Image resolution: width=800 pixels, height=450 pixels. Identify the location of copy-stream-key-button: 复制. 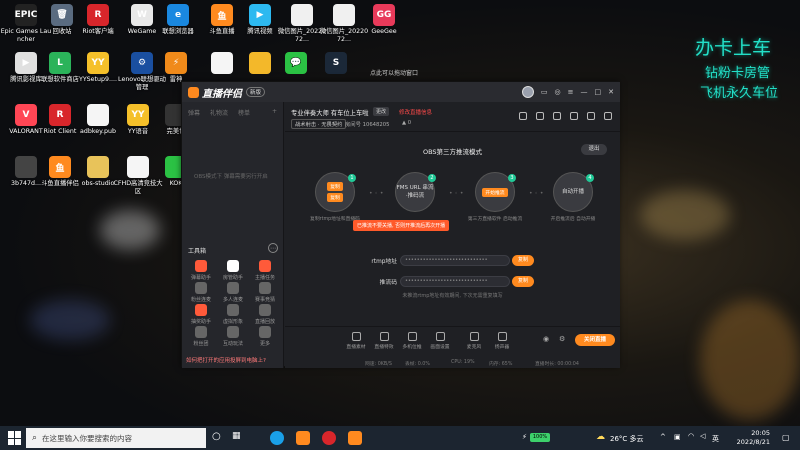
(523, 281).